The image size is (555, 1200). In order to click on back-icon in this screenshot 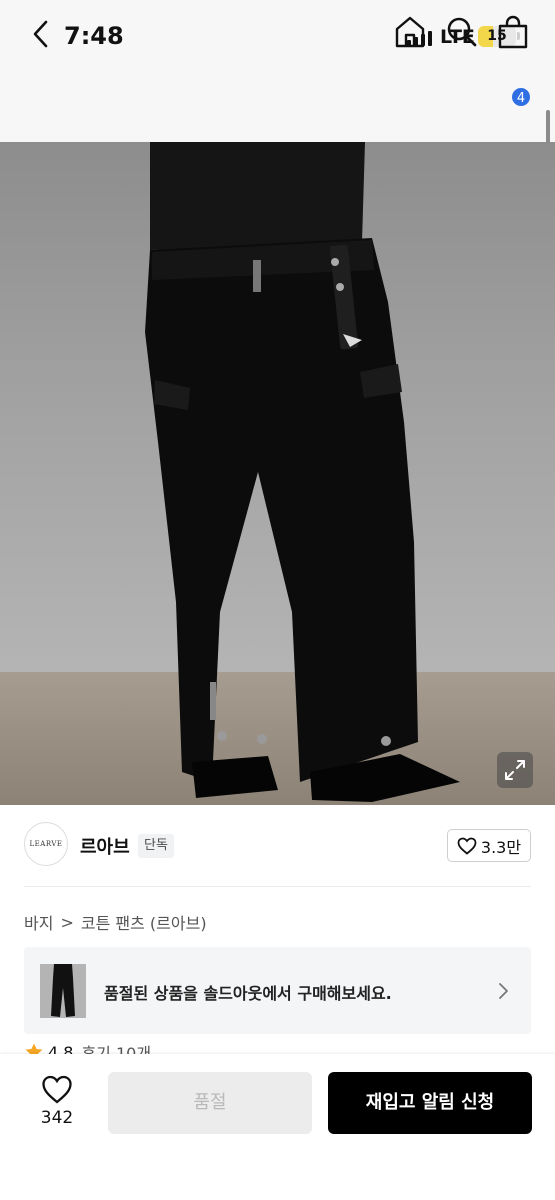, I will do `click(40, 34)`.